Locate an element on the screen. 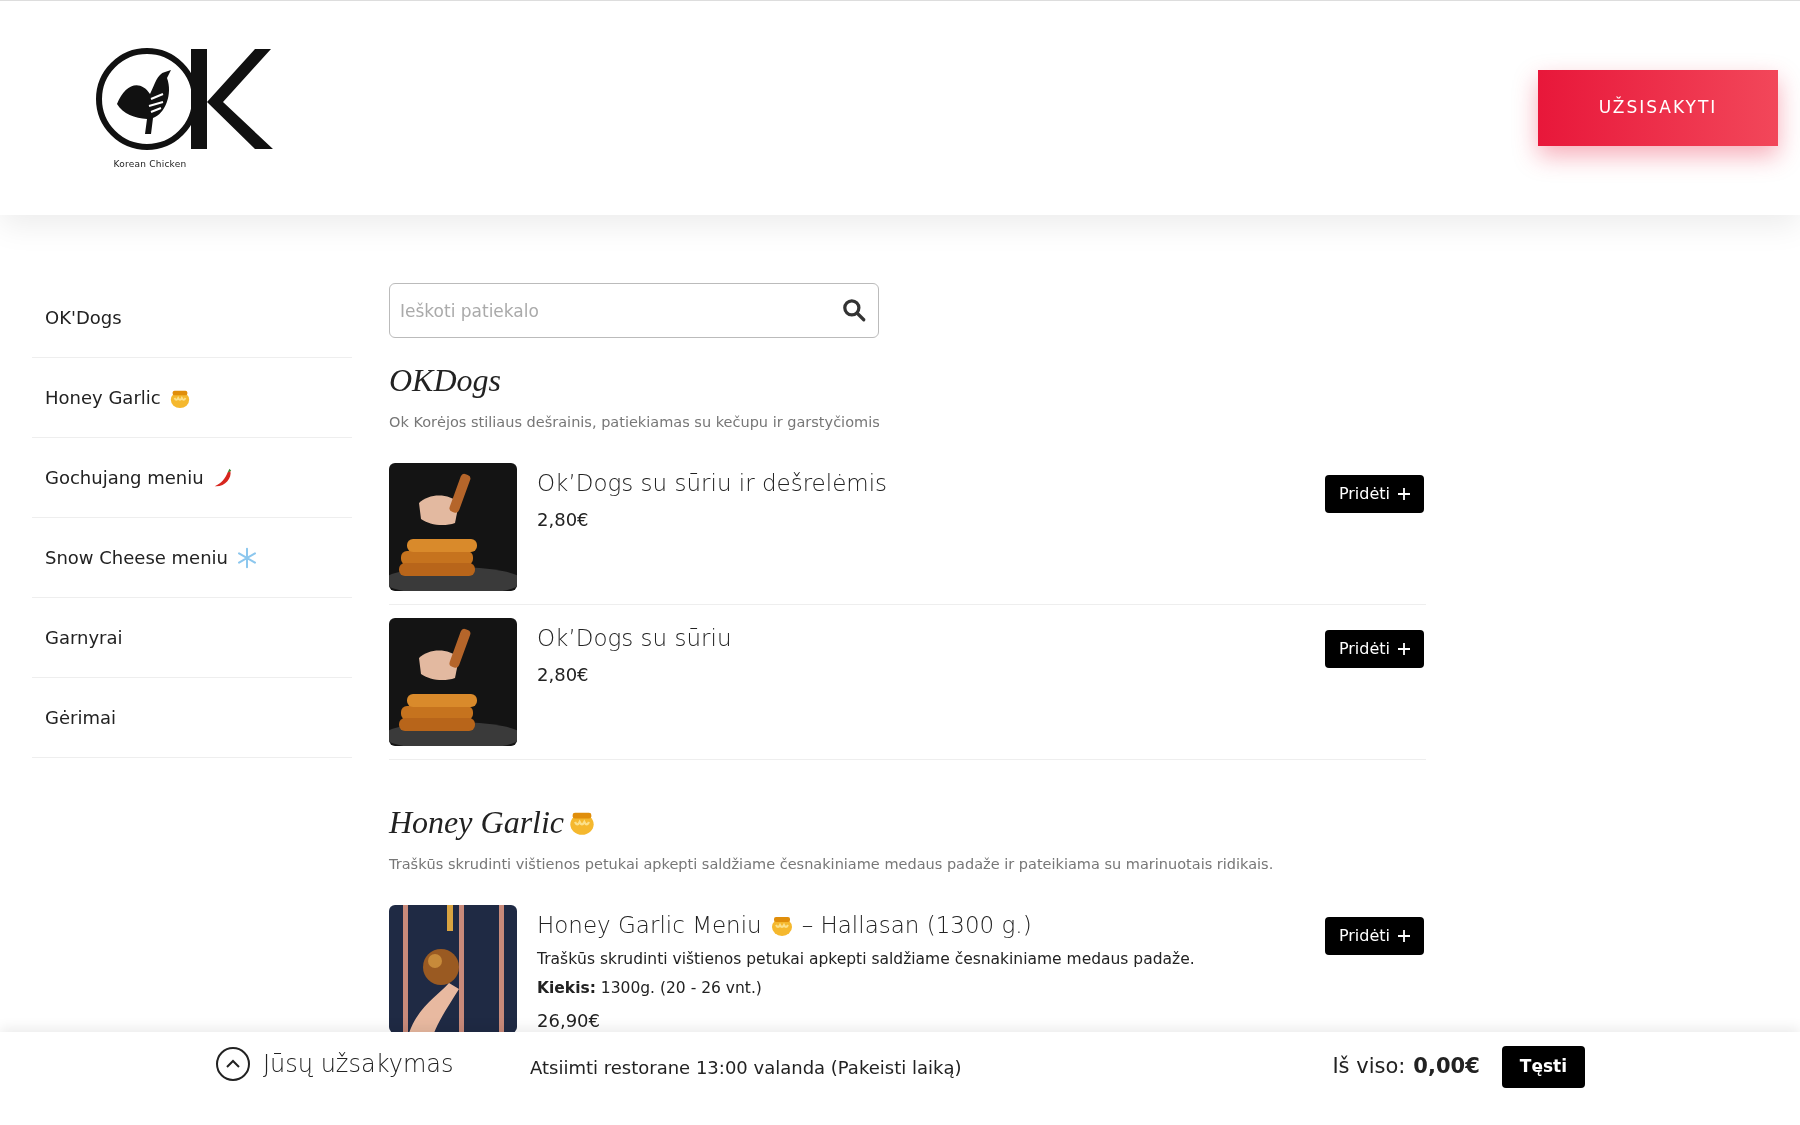  section-description: Ok Korėjos stiliaus dešrainis, patiekiamas su kečupu ir garstyčiomis is located at coordinates (635, 422).